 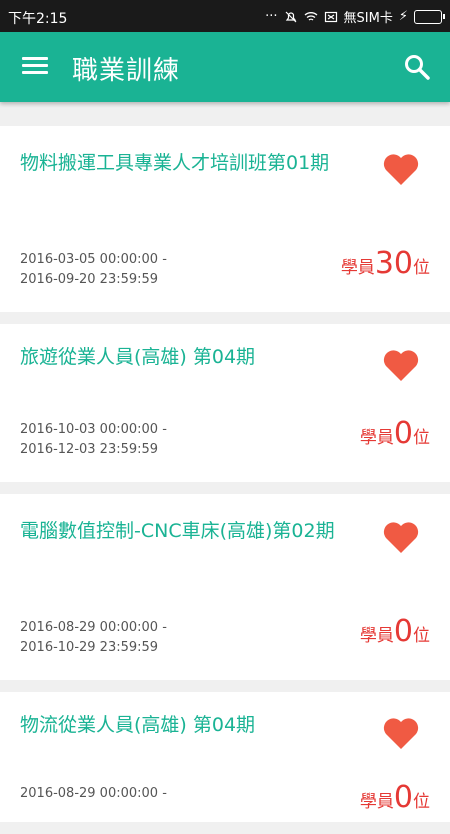 I want to click on status-bar: 下午2:15 ··· 無SIM卡 ⚡, so click(x=225, y=16).